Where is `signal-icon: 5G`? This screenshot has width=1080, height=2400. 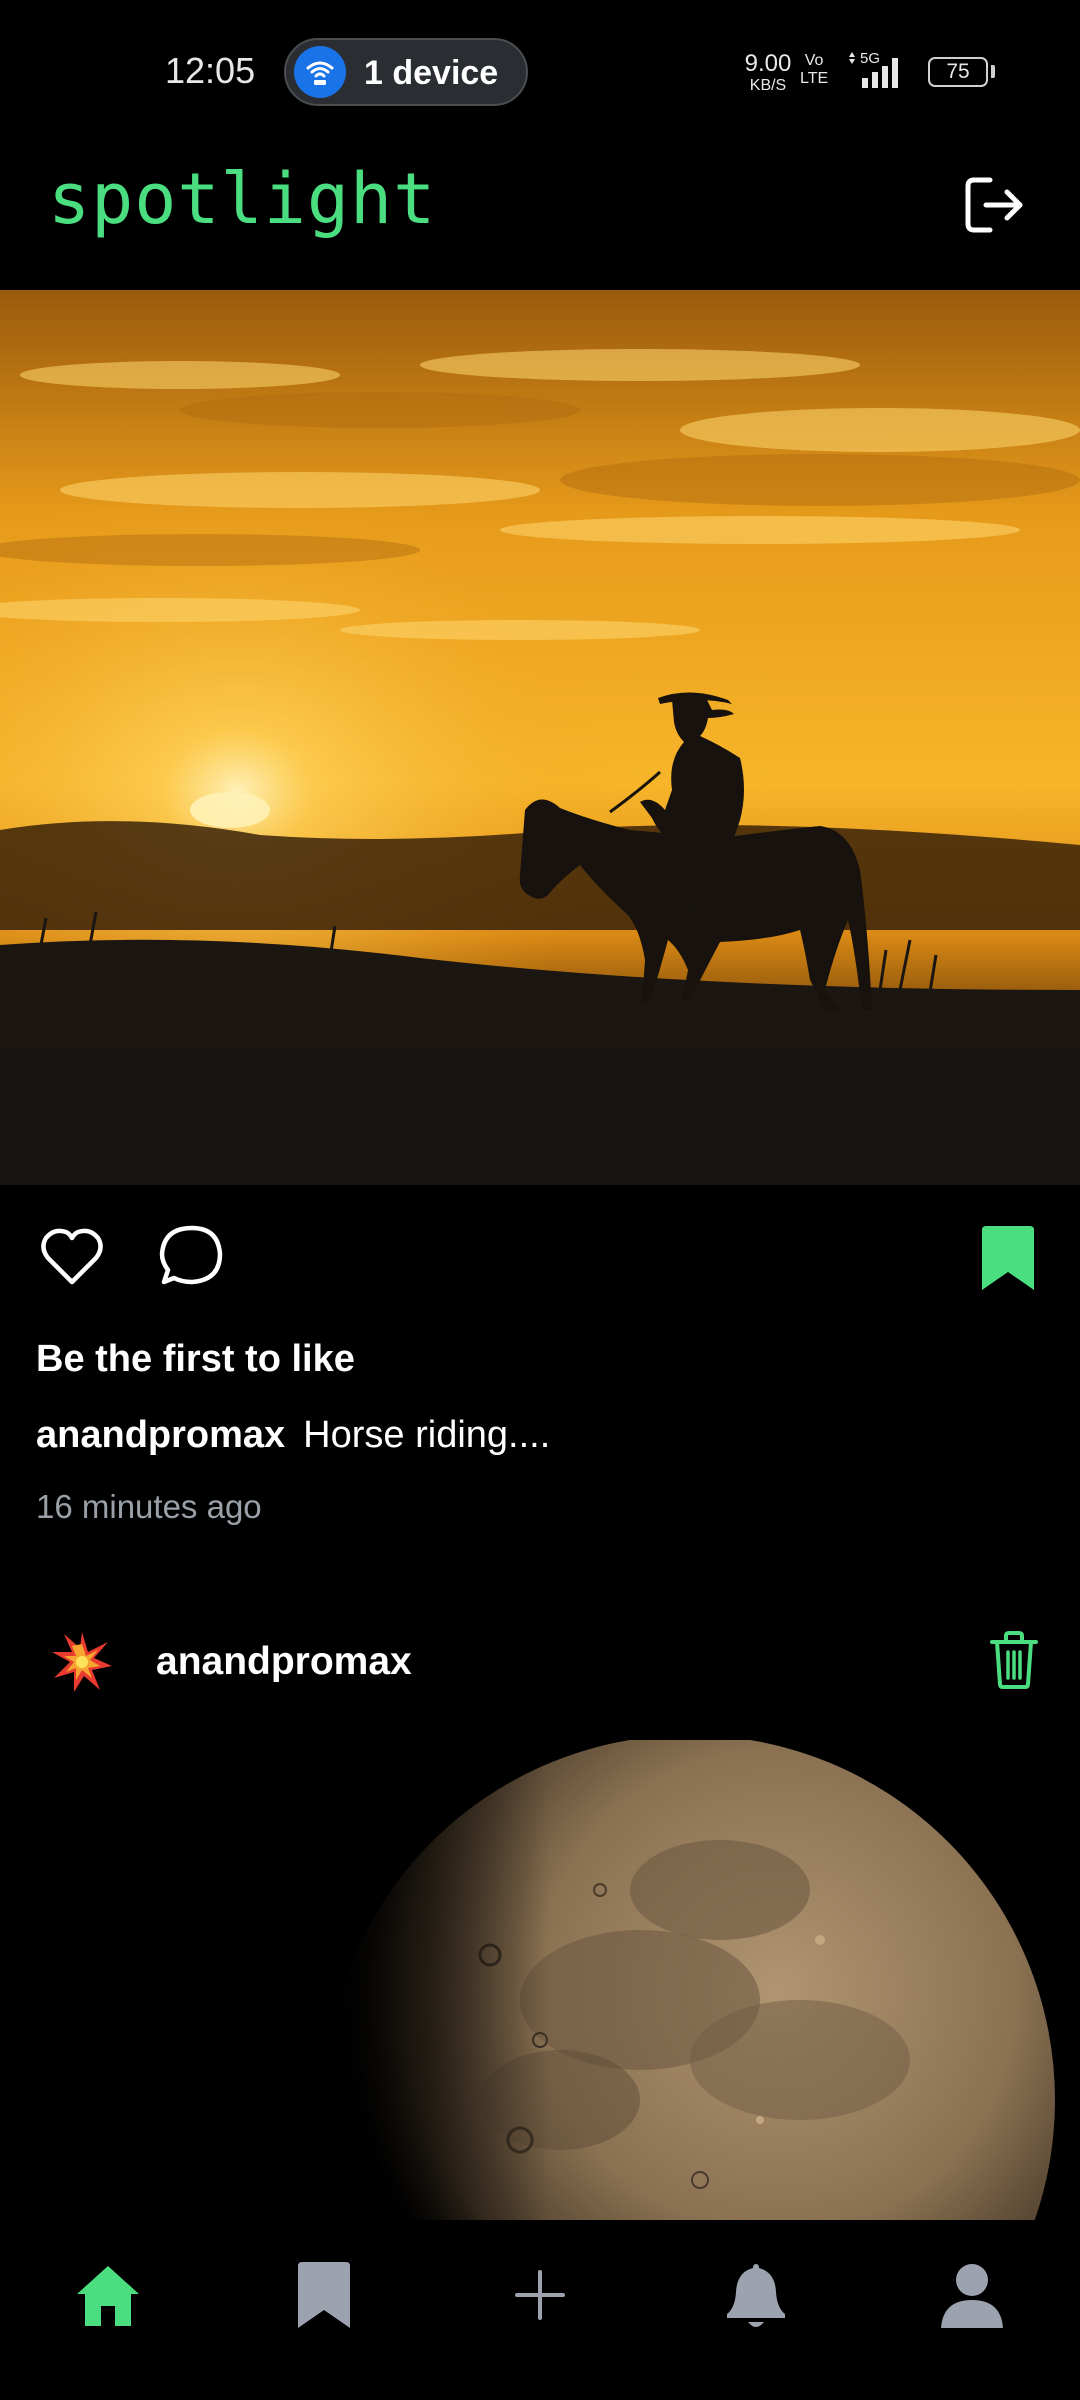
signal-icon: 5G is located at coordinates (881, 72).